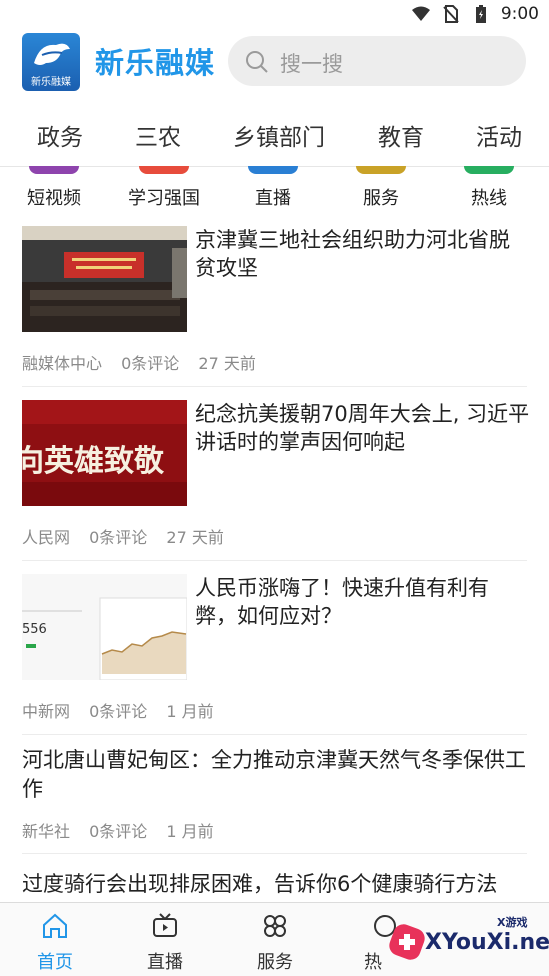 Image resolution: width=549 pixels, height=976 pixels. Describe the element at coordinates (46, 537) in the screenshot. I see `news-source: 人民网` at that location.